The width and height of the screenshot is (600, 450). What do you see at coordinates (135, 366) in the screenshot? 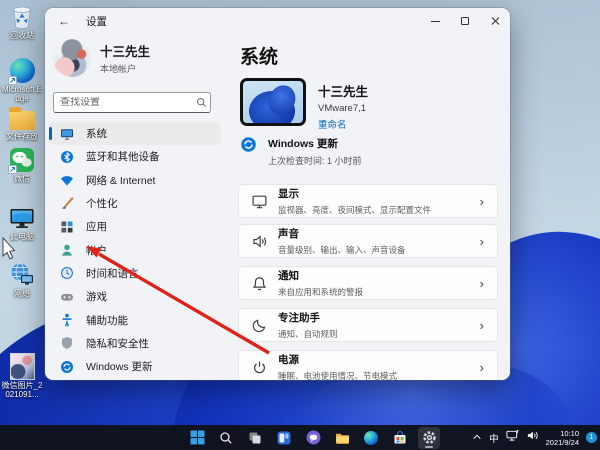
I see `sidebar-item-windows-update: Windows 更新` at bounding box center [135, 366].